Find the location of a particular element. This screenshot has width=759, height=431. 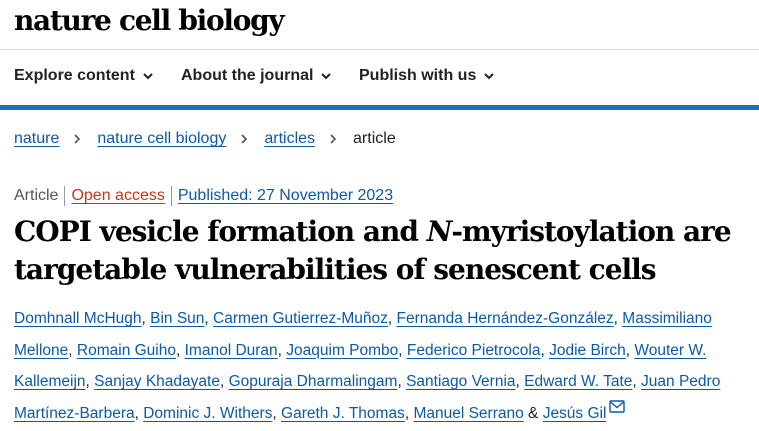

breadcrumb-nature-cell-biology: nature cell biology is located at coordinates (161, 139).